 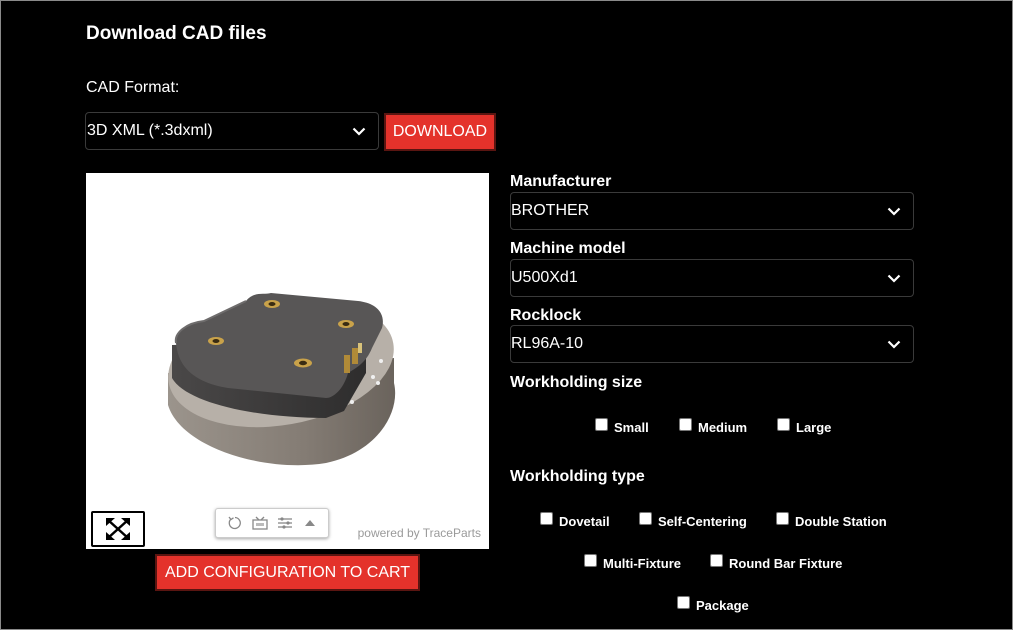 I want to click on machine-model-value: U500Xd1, so click(x=544, y=277).